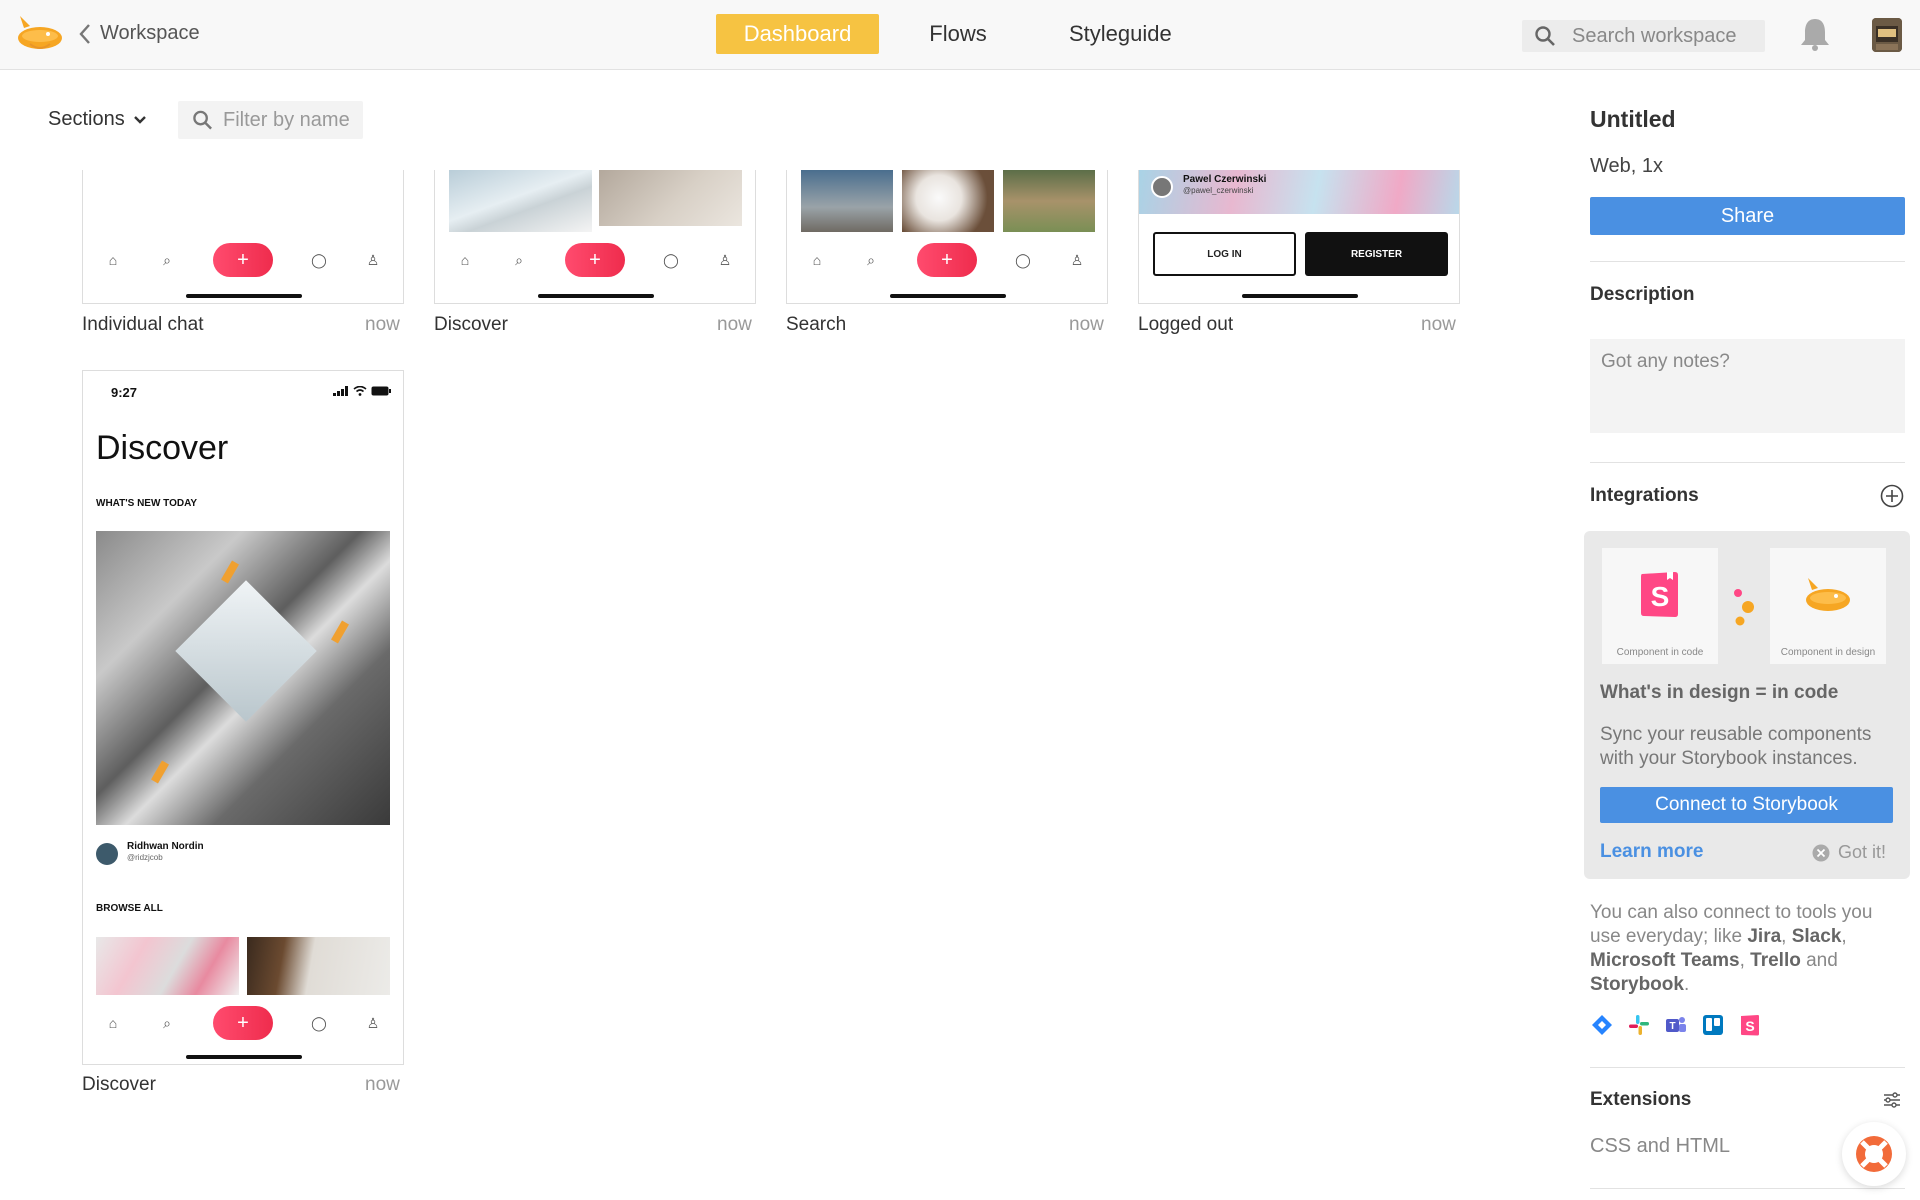 This screenshot has height=1200, width=1920. What do you see at coordinates (107, 854) in the screenshot?
I see `author-avatar` at bounding box center [107, 854].